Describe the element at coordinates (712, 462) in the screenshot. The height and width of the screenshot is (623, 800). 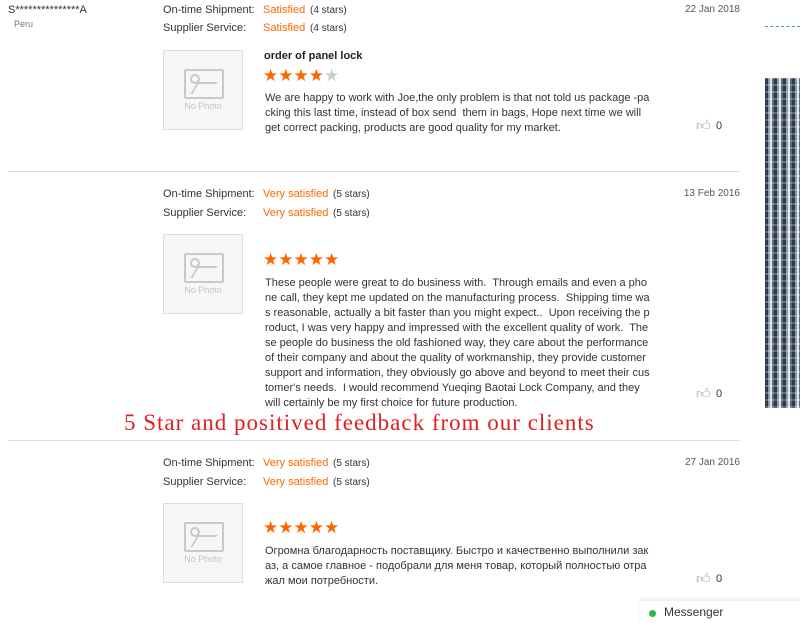
I see `review-date: 27 Jan 2016` at that location.